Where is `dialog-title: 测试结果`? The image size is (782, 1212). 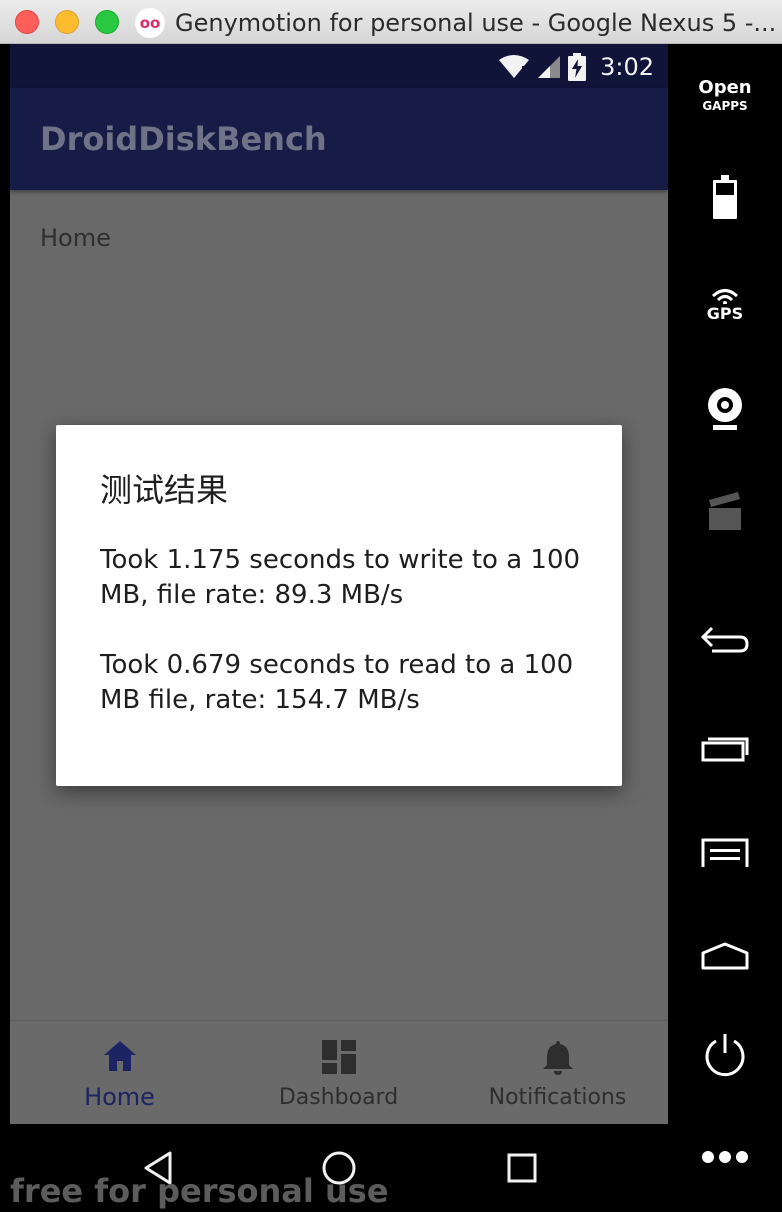 dialog-title: 测试结果 is located at coordinates (164, 490).